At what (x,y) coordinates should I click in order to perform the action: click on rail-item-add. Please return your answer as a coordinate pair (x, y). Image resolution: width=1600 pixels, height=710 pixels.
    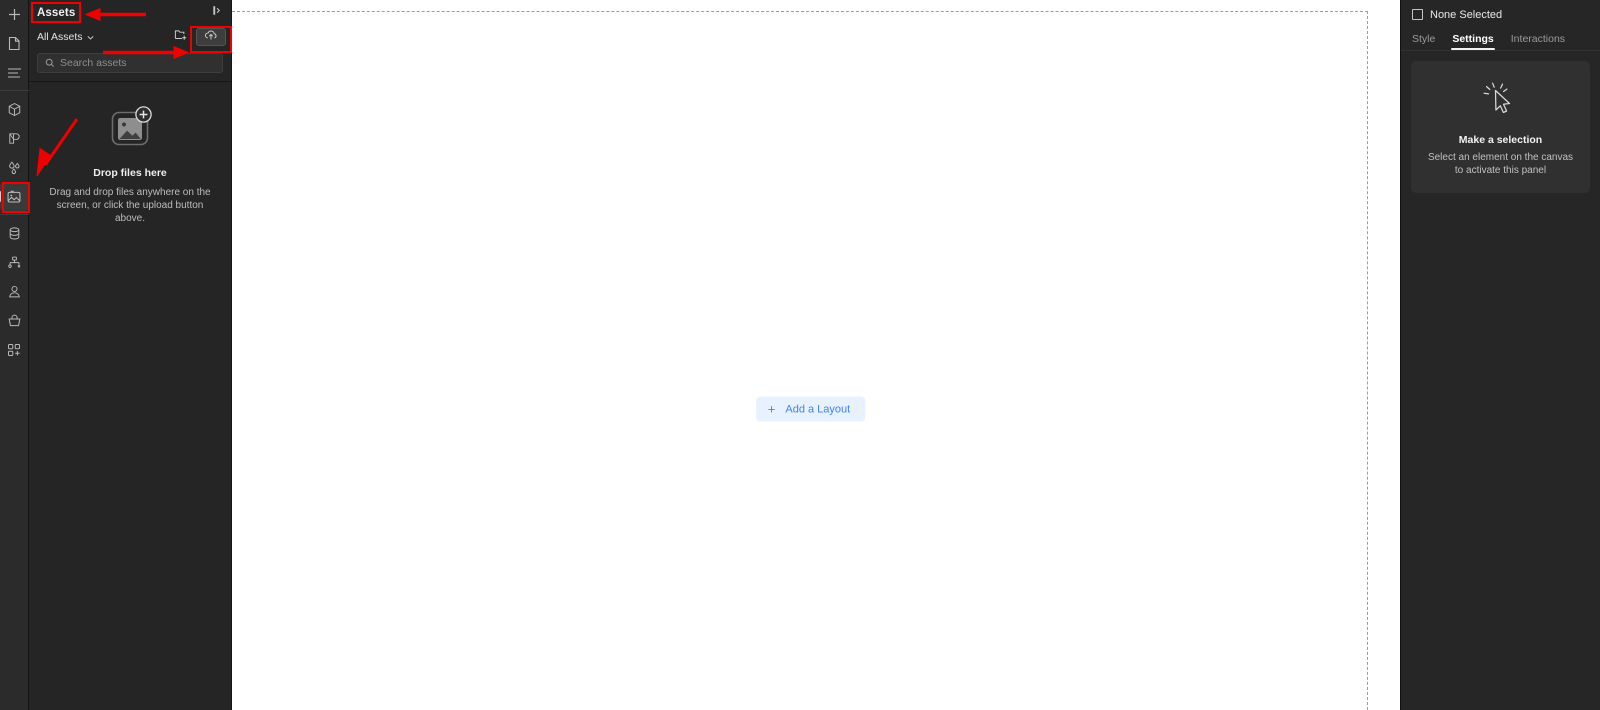
    Looking at the image, I should click on (14, 14).